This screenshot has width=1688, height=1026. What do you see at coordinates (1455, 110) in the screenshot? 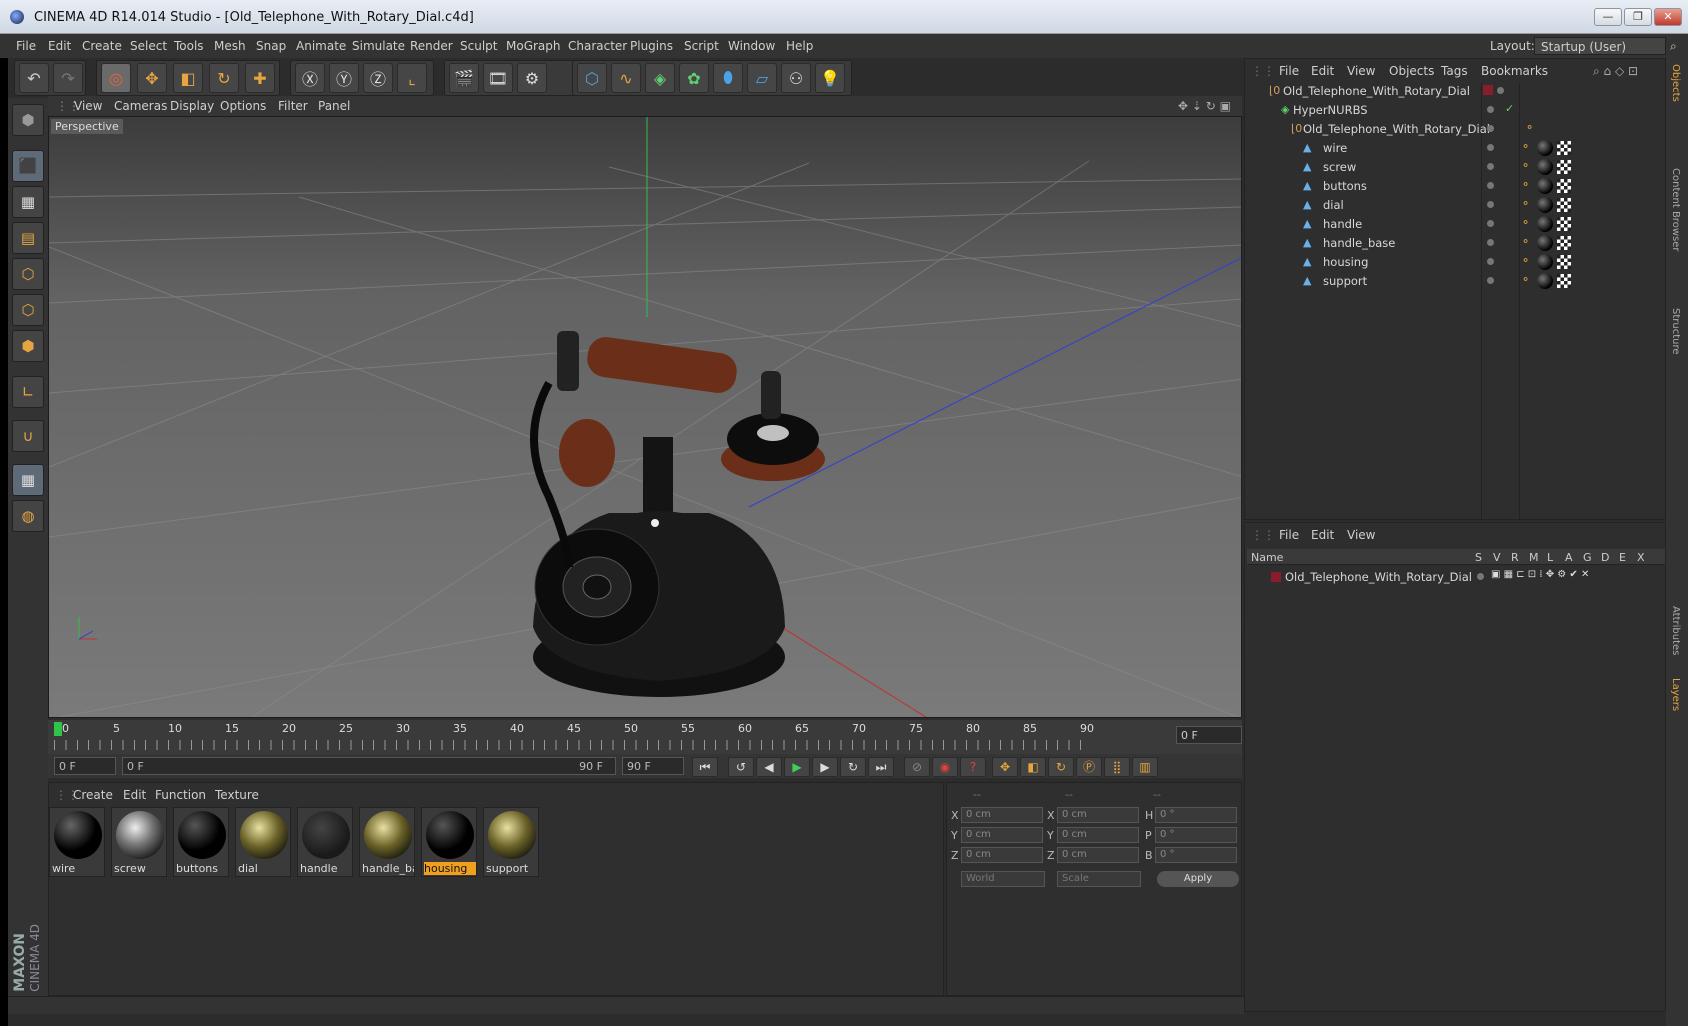
I see `object-row: ◈ HyperNURBS ✓` at bounding box center [1455, 110].